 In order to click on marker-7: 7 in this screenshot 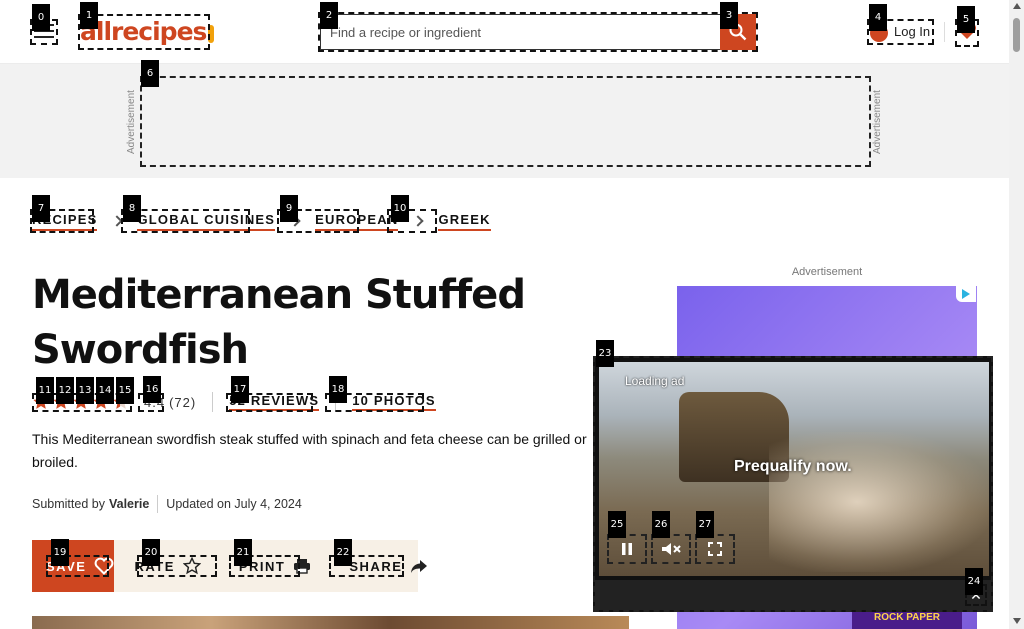, I will do `click(41, 208)`.